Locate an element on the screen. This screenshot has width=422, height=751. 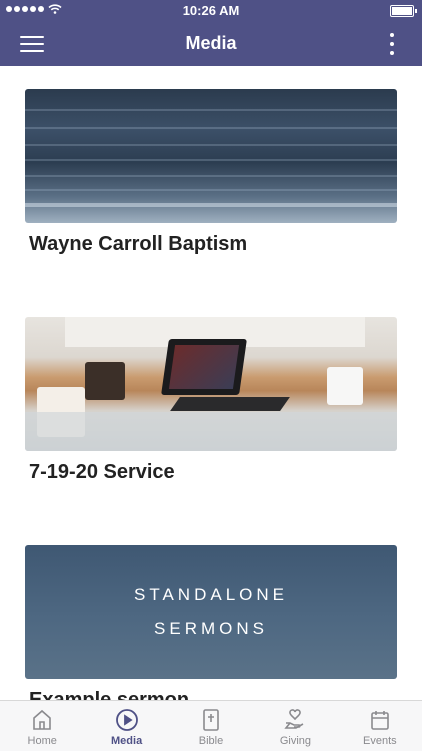
tab-bible: Bible is located at coordinates (211, 726).